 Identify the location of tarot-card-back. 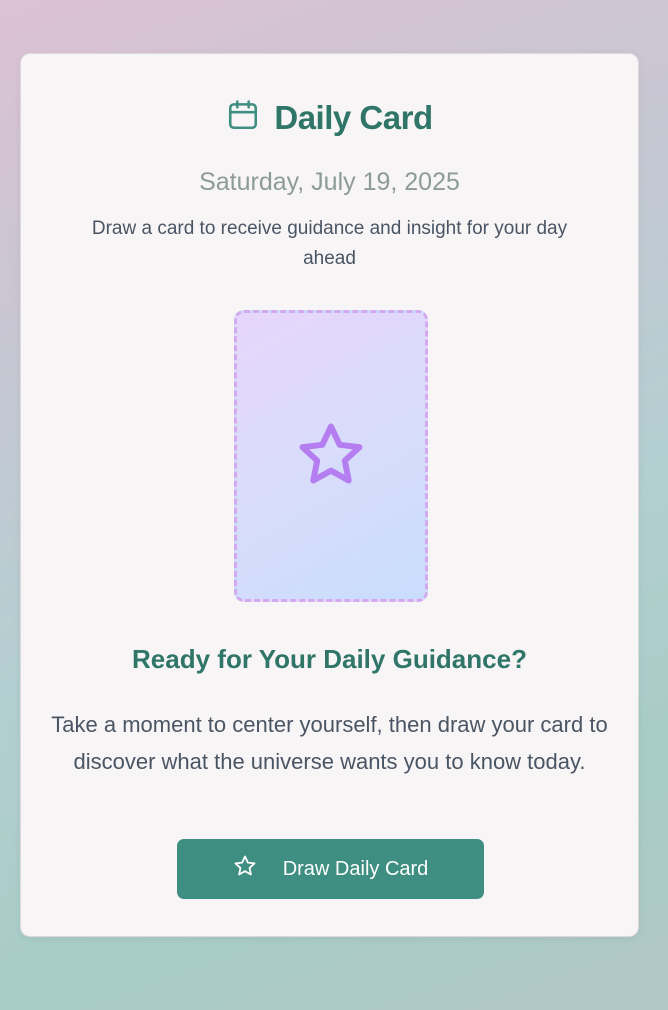
(331, 456).